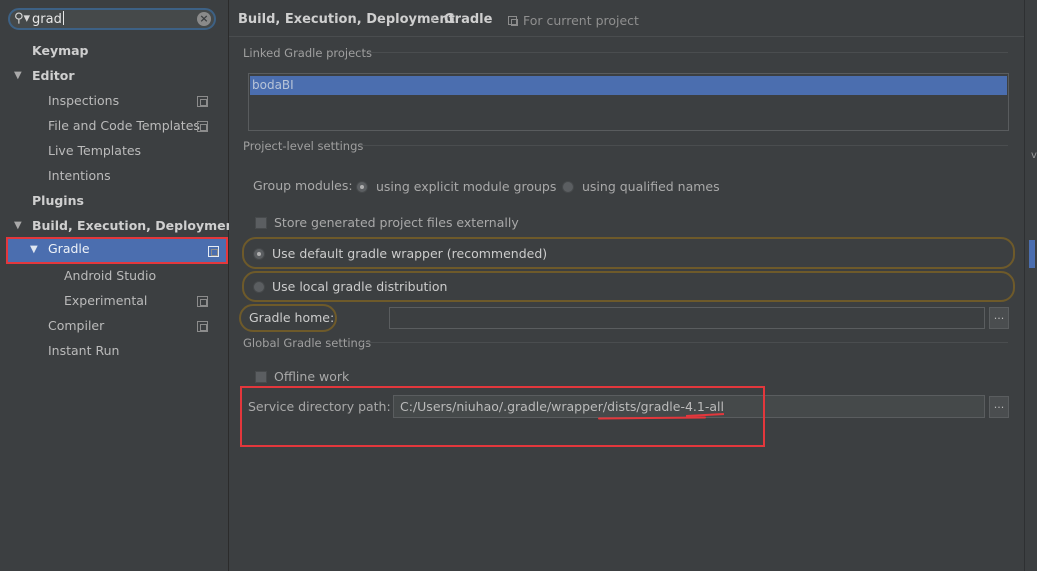 This screenshot has width=1037, height=571. Describe the element at coordinates (346, 19) in the screenshot. I see `breadcrumb-section: Build, Execution, Deployment` at that location.